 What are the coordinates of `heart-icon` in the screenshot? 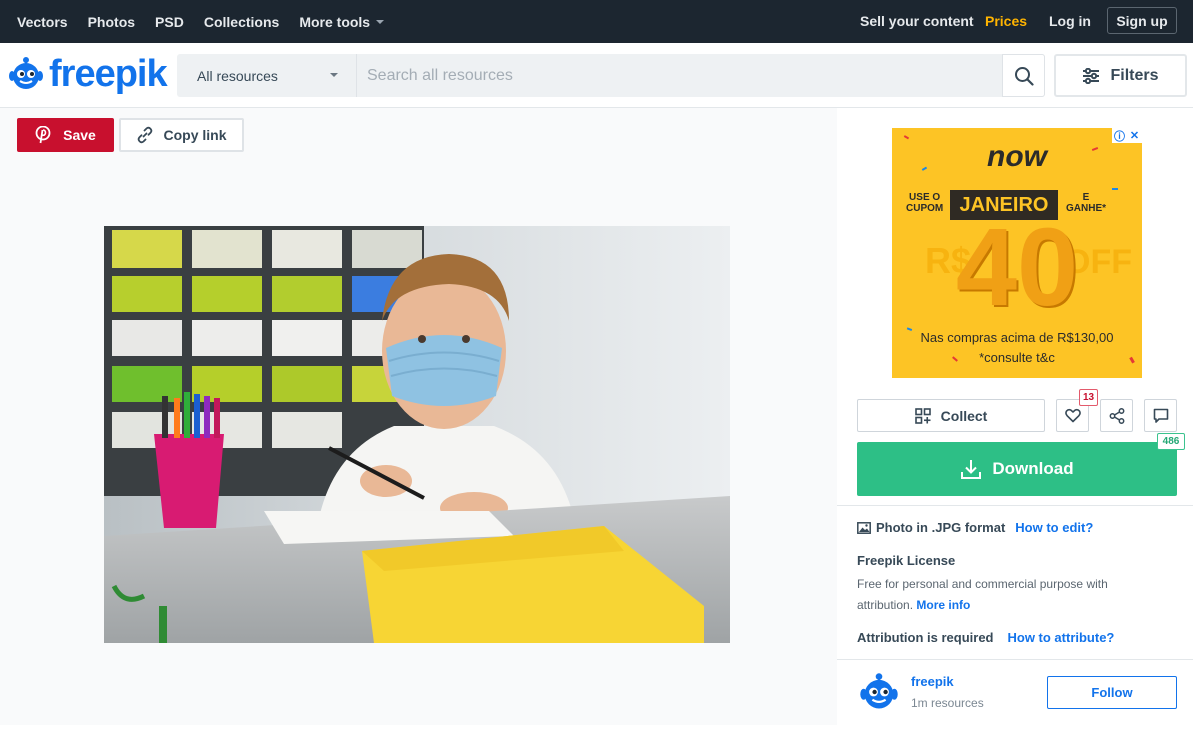 It's located at (1072, 415).